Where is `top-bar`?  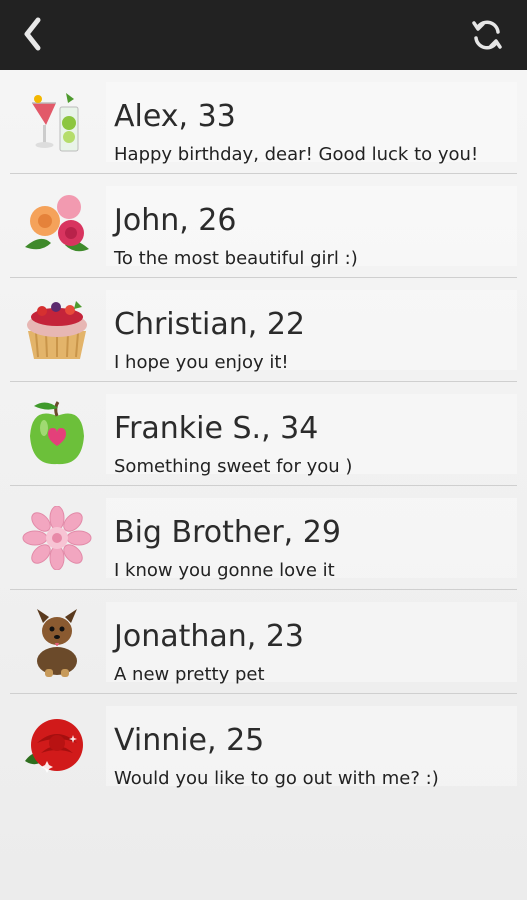 top-bar is located at coordinates (263, 35).